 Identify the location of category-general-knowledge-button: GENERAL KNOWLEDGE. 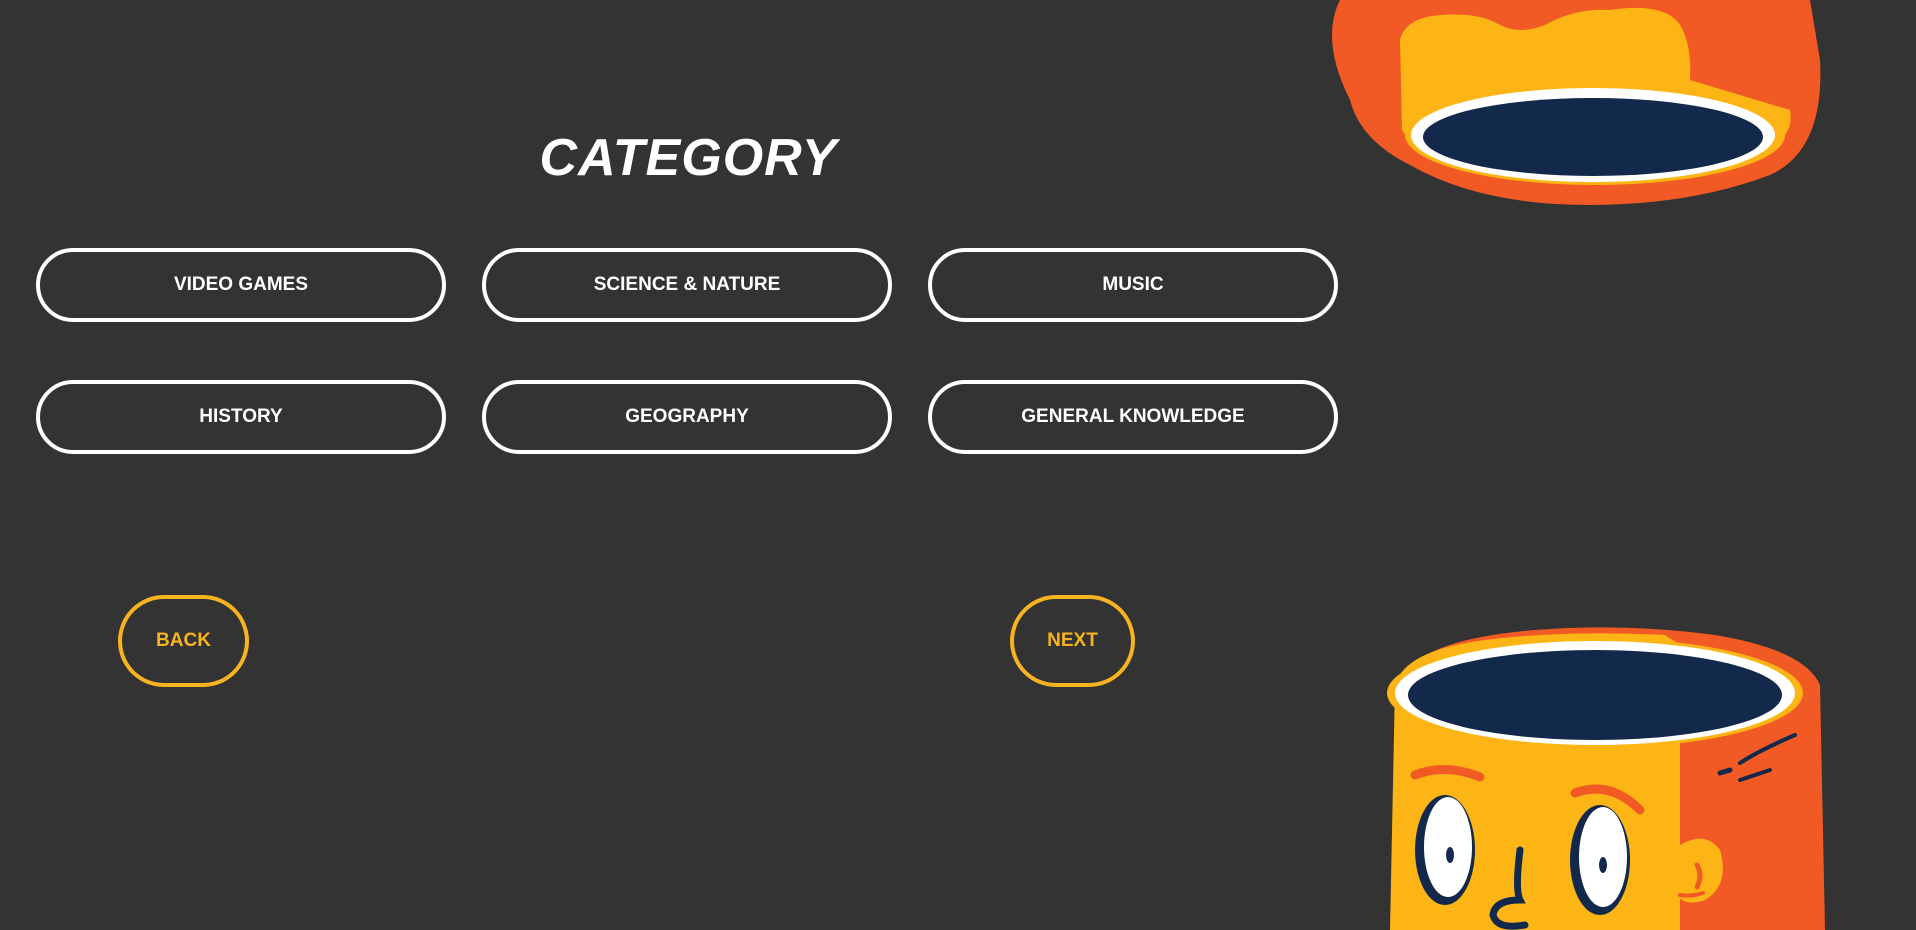
(1133, 417).